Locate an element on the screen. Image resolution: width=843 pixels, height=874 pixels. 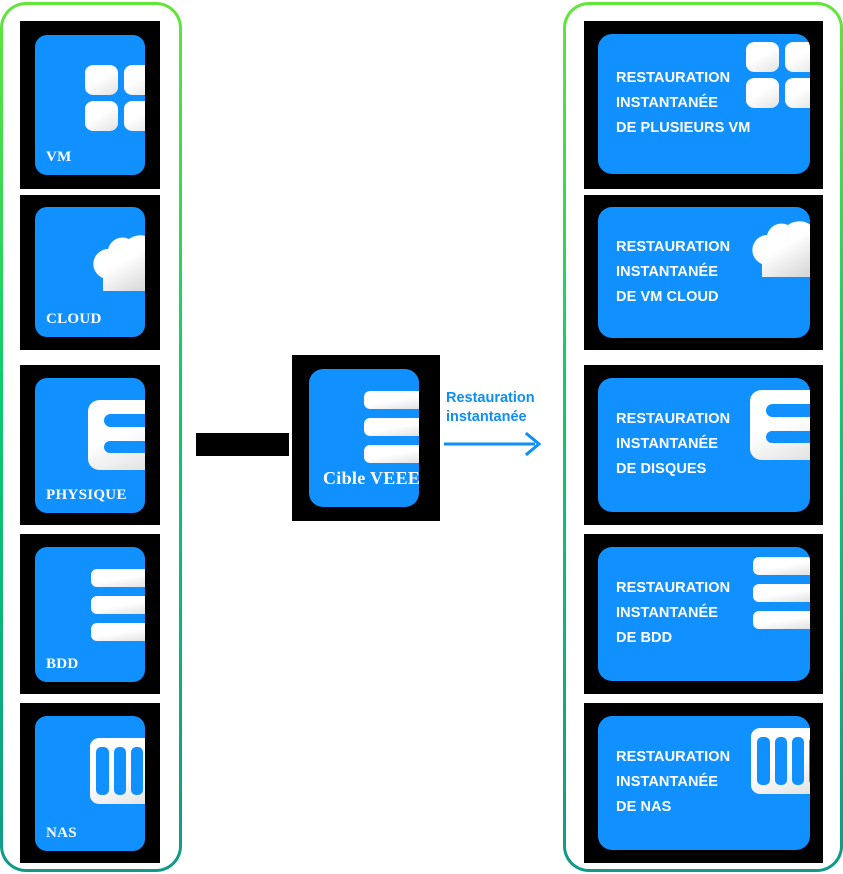
target-tile-bdd: RESTAURATION INSTANTANÉE DE BDD is located at coordinates (703, 614).